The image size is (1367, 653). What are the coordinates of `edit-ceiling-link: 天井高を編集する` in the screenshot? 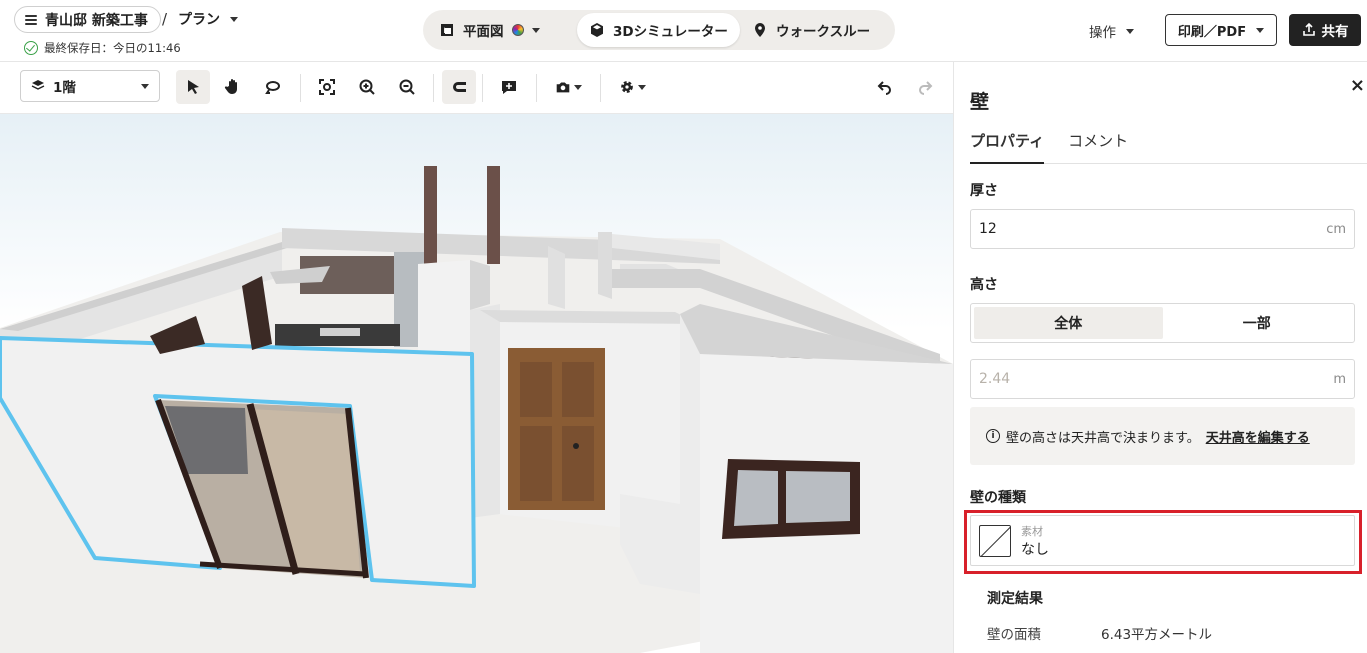 It's located at (1258, 436).